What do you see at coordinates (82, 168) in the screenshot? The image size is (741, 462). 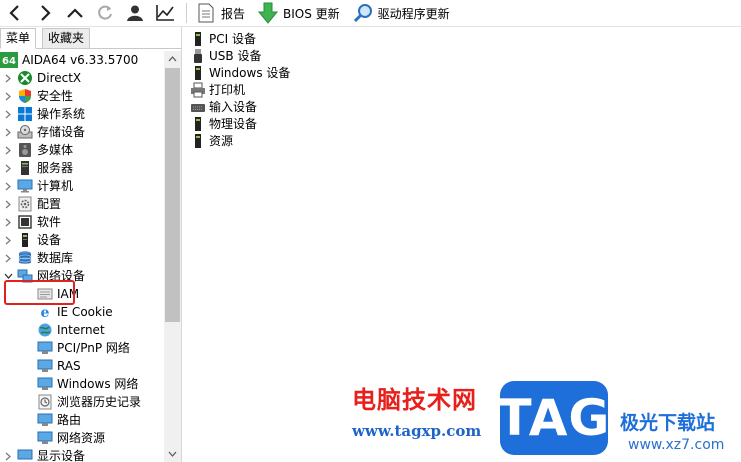 I see `tree-item-server: 服务器` at bounding box center [82, 168].